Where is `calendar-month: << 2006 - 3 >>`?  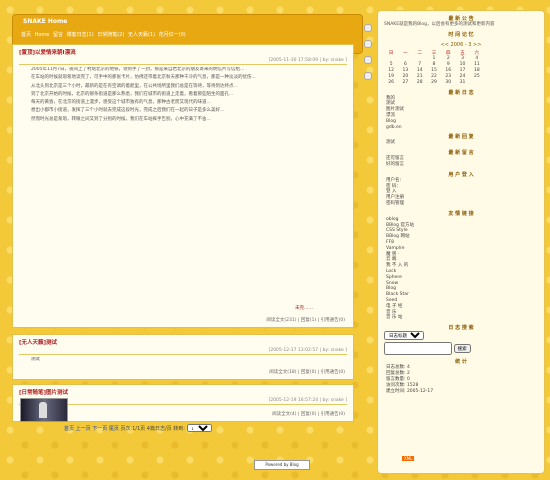 calendar-month: << 2006 - 3 >> is located at coordinates (461, 45).